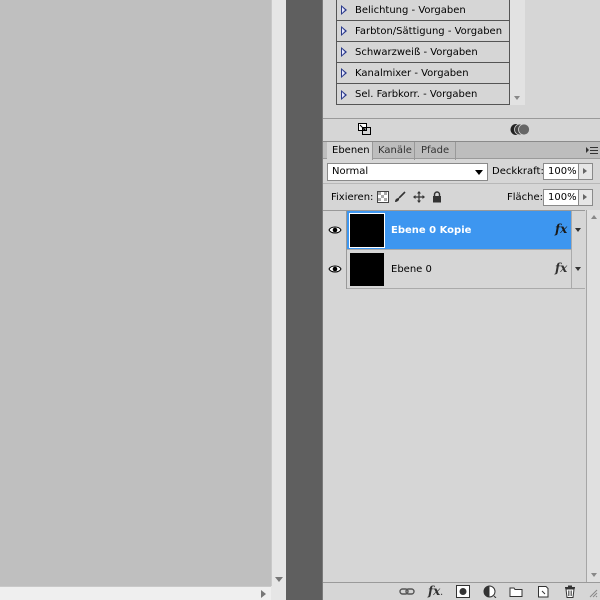 This screenshot has width=600, height=600. Describe the element at coordinates (461, 183) in the screenshot. I see `divider` at that location.